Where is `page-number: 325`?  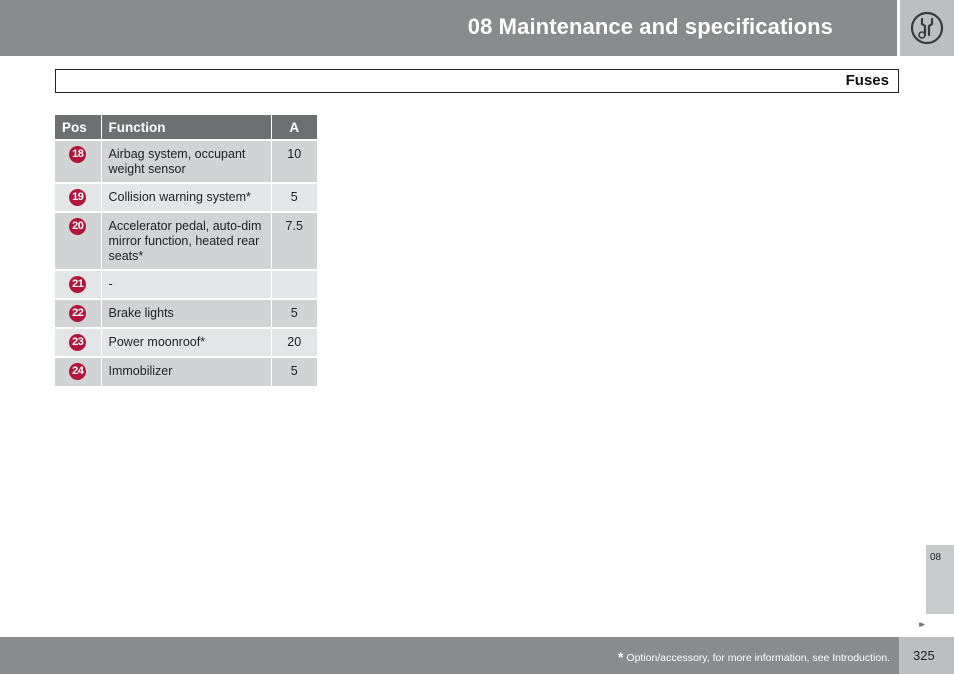
page-number: 325 is located at coordinates (924, 655).